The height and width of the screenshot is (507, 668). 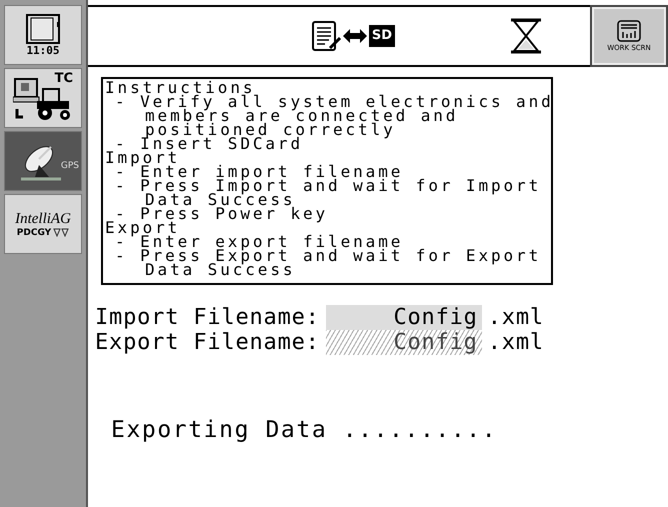 What do you see at coordinates (328, 186) in the screenshot?
I see `instruction-line: - Press Import and wait for Import` at bounding box center [328, 186].